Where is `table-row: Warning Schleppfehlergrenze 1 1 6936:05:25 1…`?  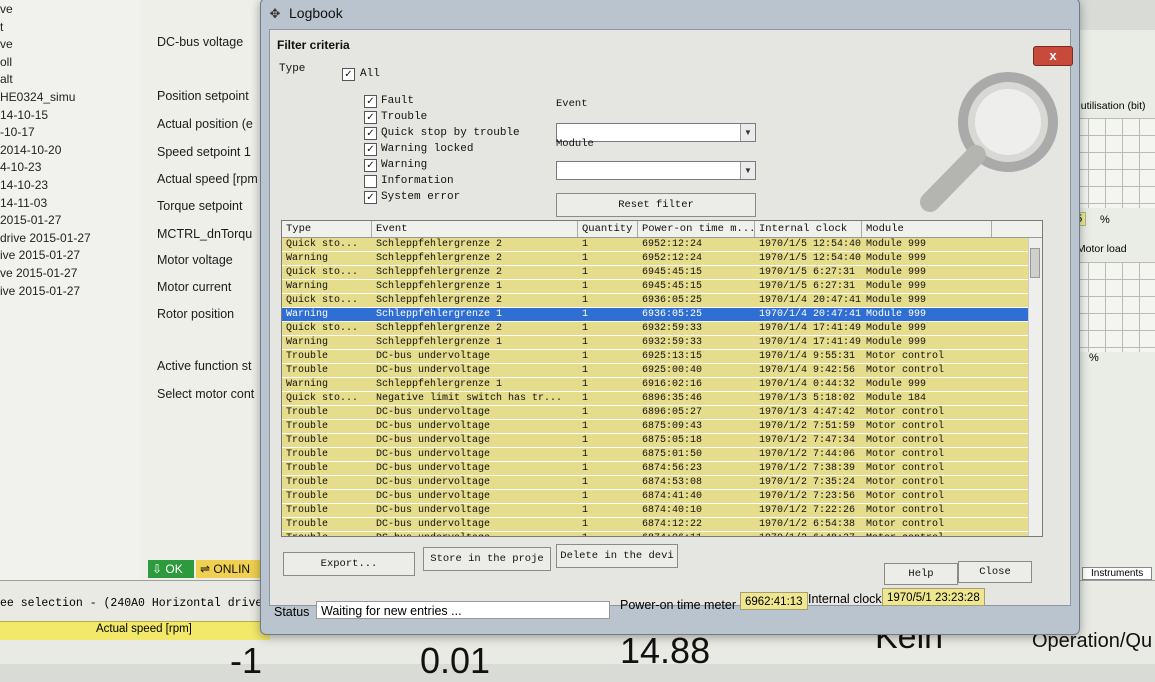
table-row: Warning Schleppfehlergrenze 1 1 6936:05:25 1… is located at coordinates (655, 315).